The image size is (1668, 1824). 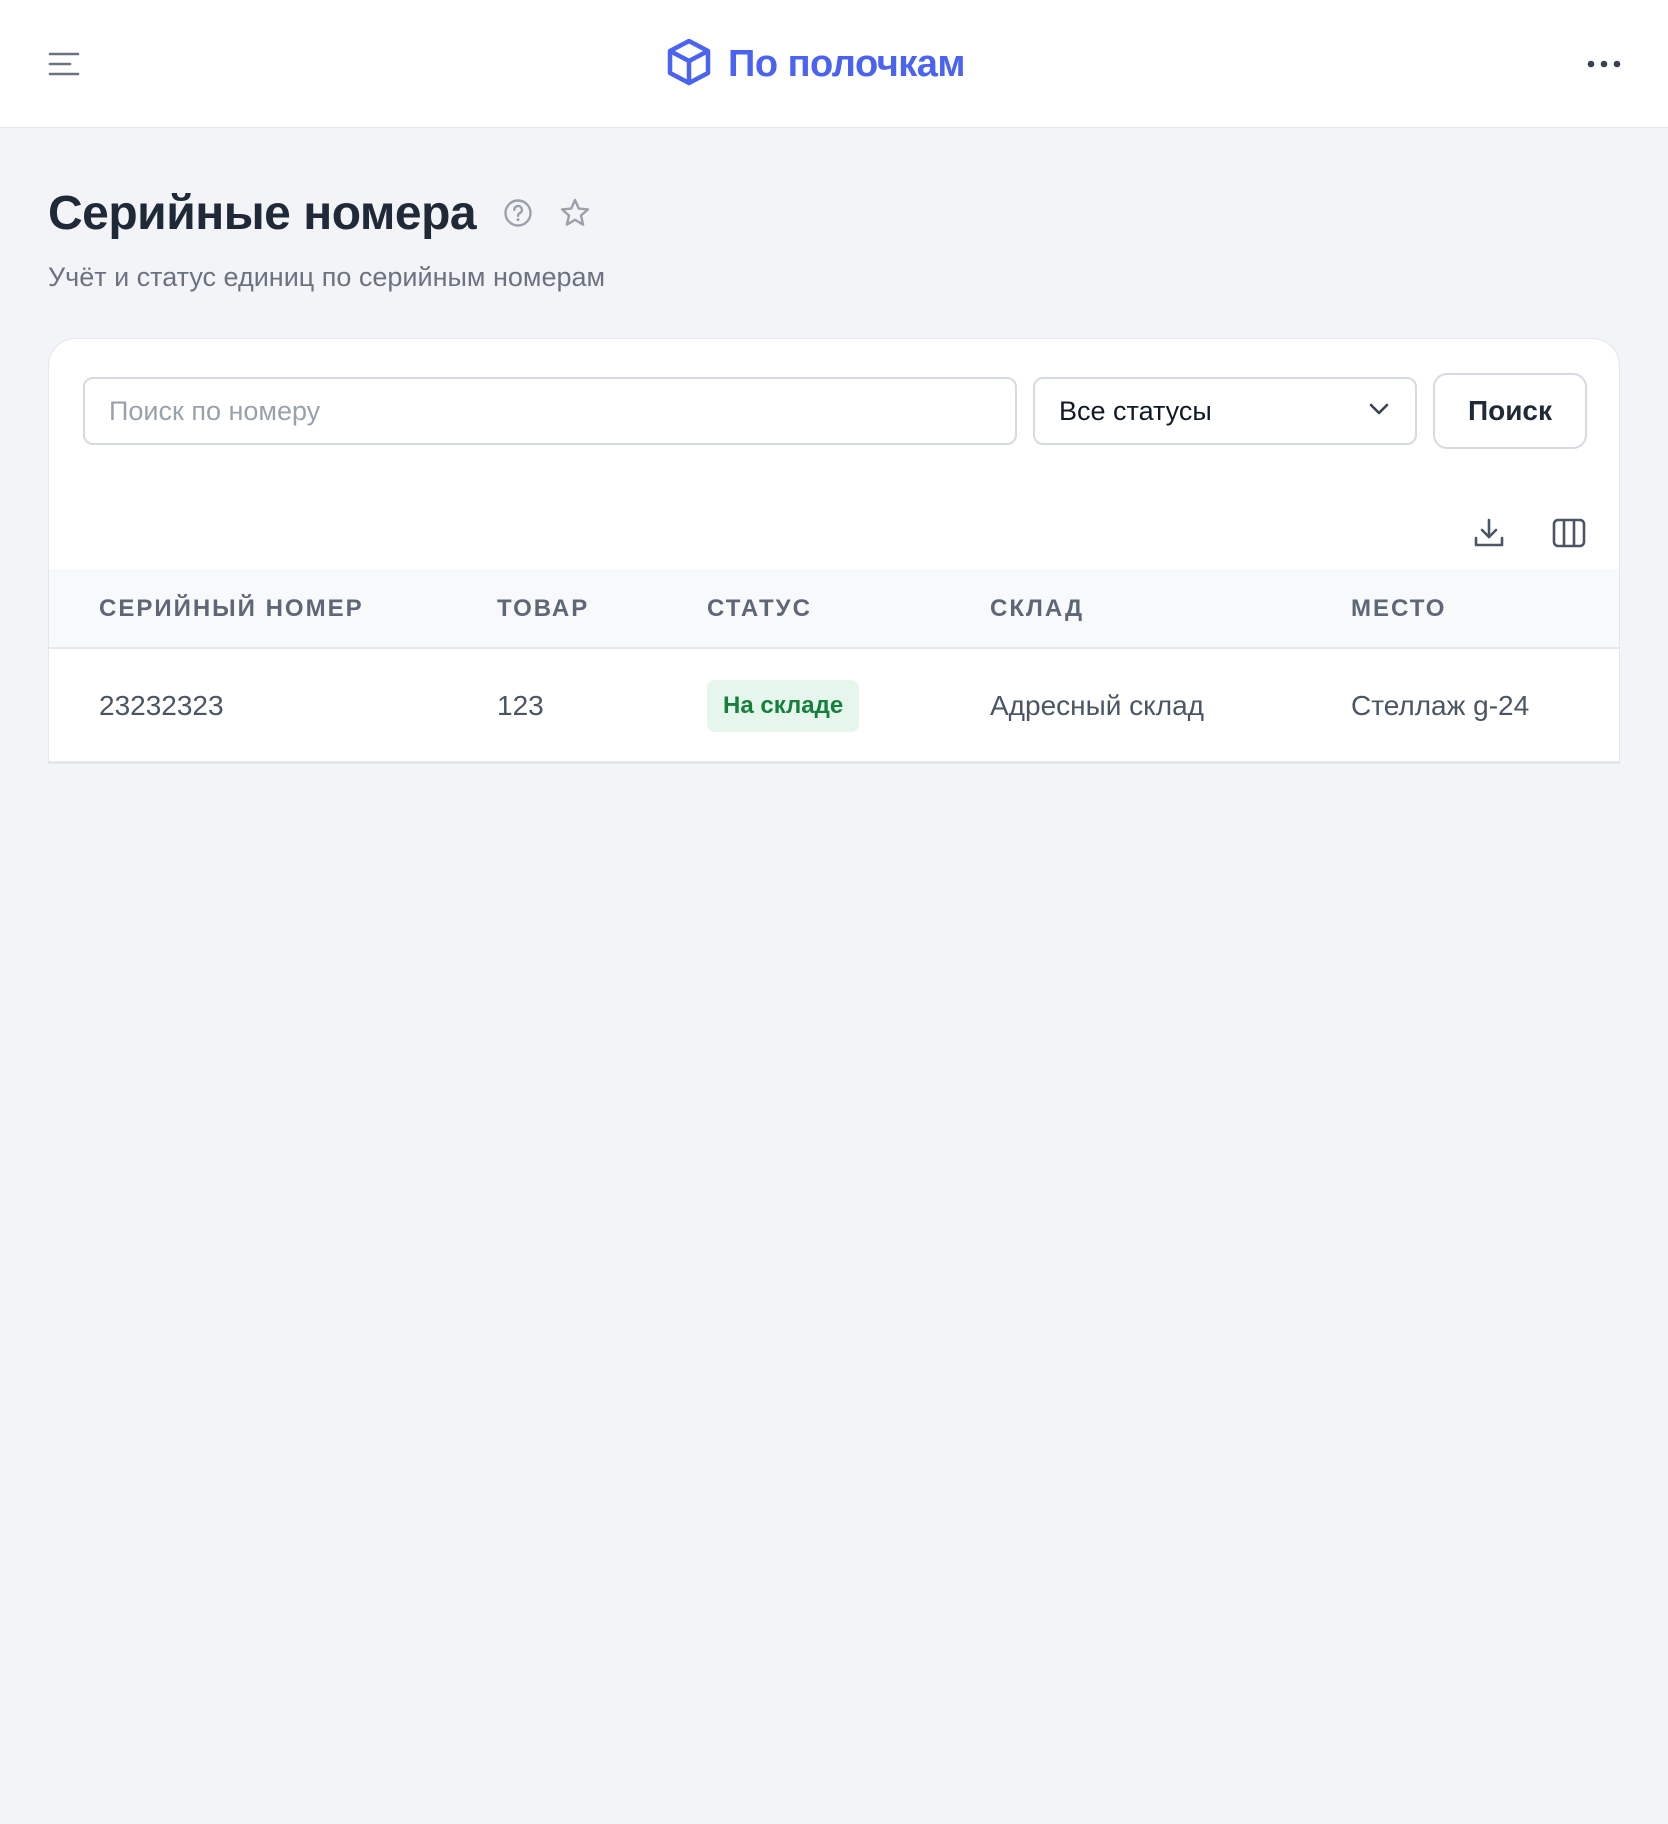 I want to click on brand-logo: По полочкам, so click(x=815, y=64).